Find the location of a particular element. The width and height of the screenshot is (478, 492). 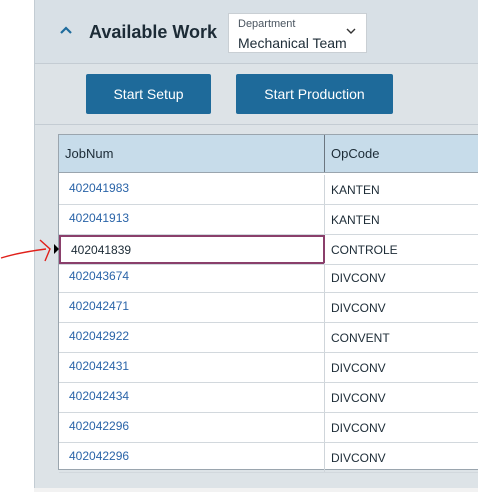

opcode-cell: CONVENT is located at coordinates (401, 337).